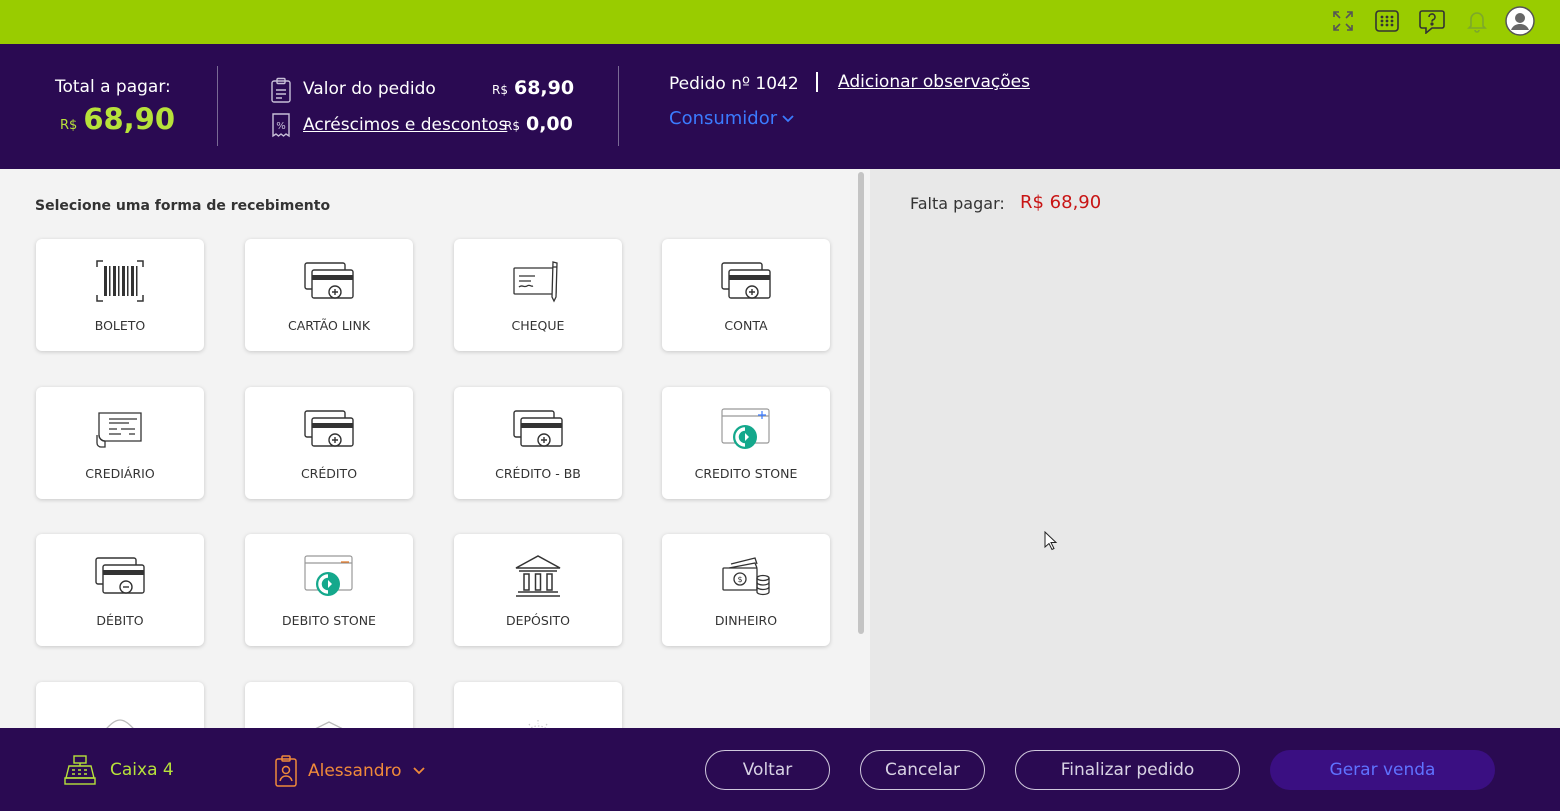  What do you see at coordinates (80, 770) in the screenshot?
I see `cash-register-icon` at bounding box center [80, 770].